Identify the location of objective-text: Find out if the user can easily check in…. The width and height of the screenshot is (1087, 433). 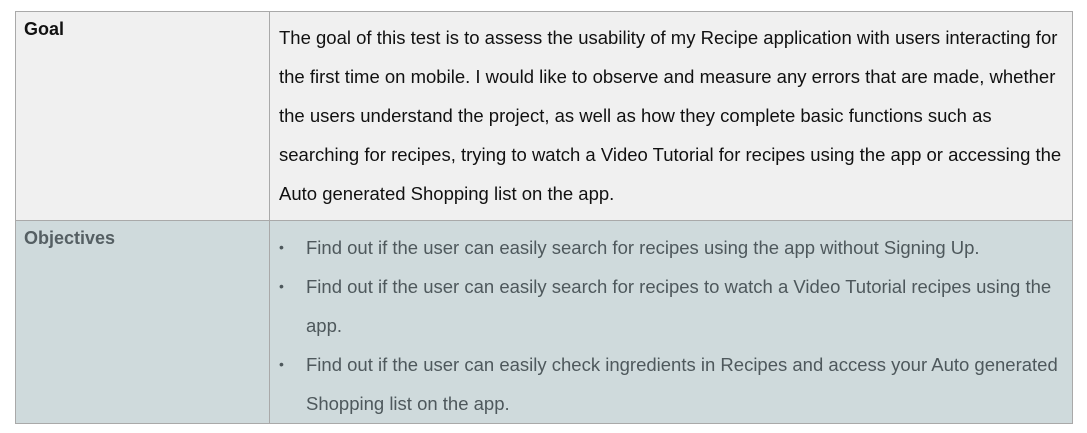
(682, 384).